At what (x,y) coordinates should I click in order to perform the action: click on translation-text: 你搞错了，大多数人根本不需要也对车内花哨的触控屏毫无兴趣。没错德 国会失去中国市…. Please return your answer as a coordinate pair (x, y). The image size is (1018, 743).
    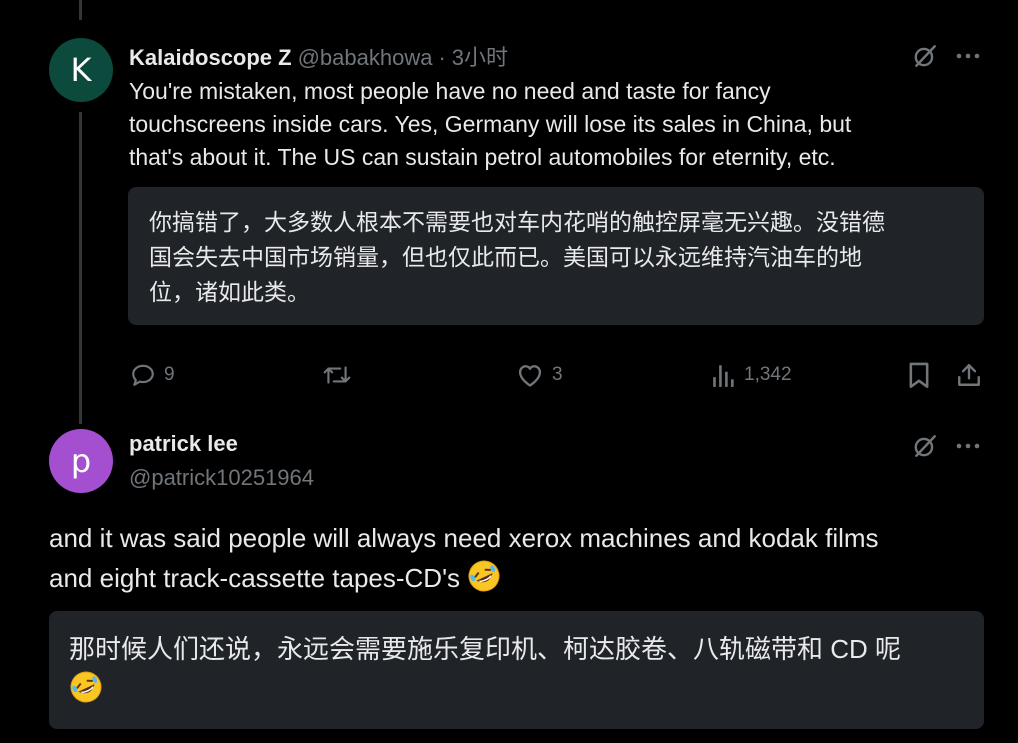
    Looking at the image, I should click on (517, 257).